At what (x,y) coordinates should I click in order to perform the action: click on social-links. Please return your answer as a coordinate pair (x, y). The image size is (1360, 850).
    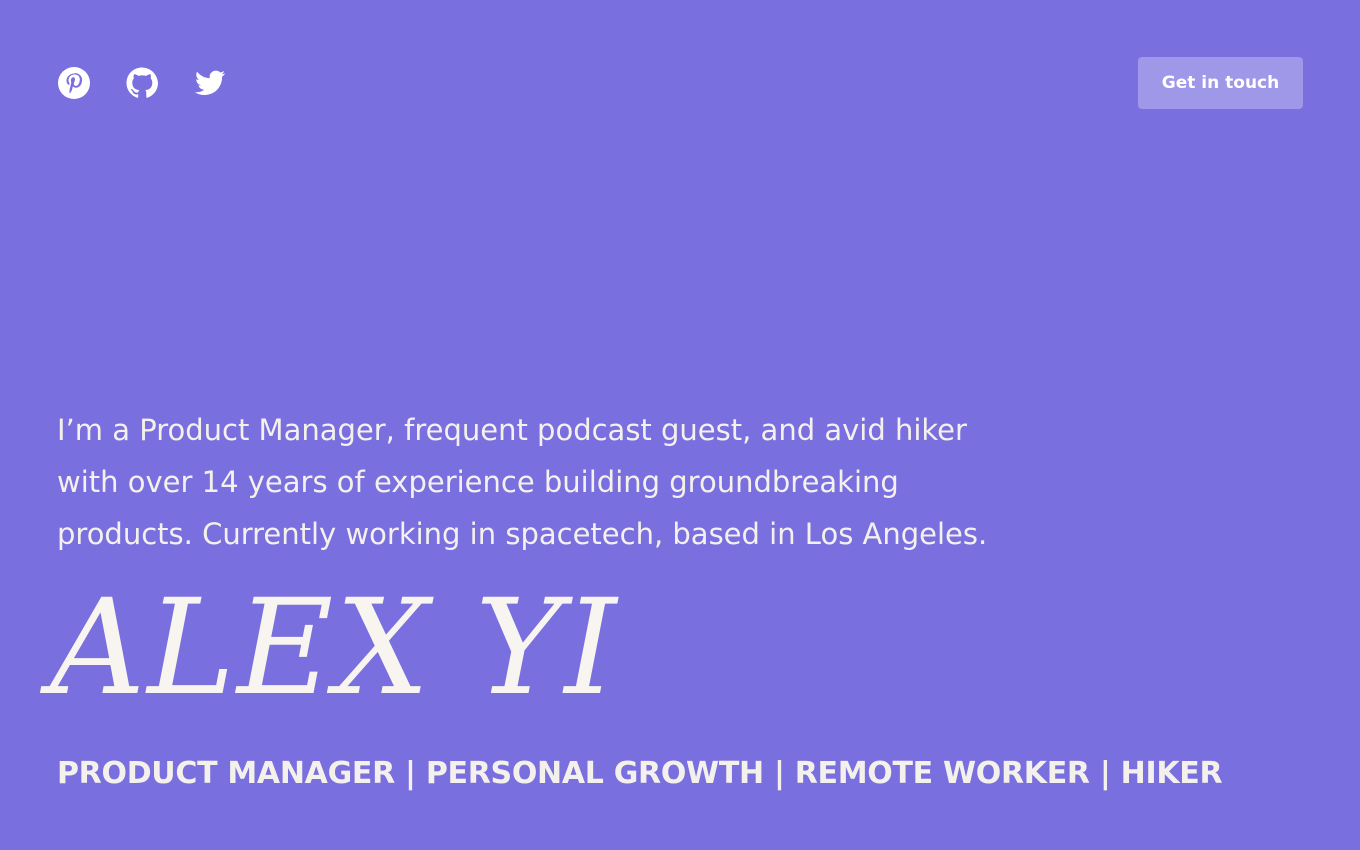
    Looking at the image, I should click on (142, 83).